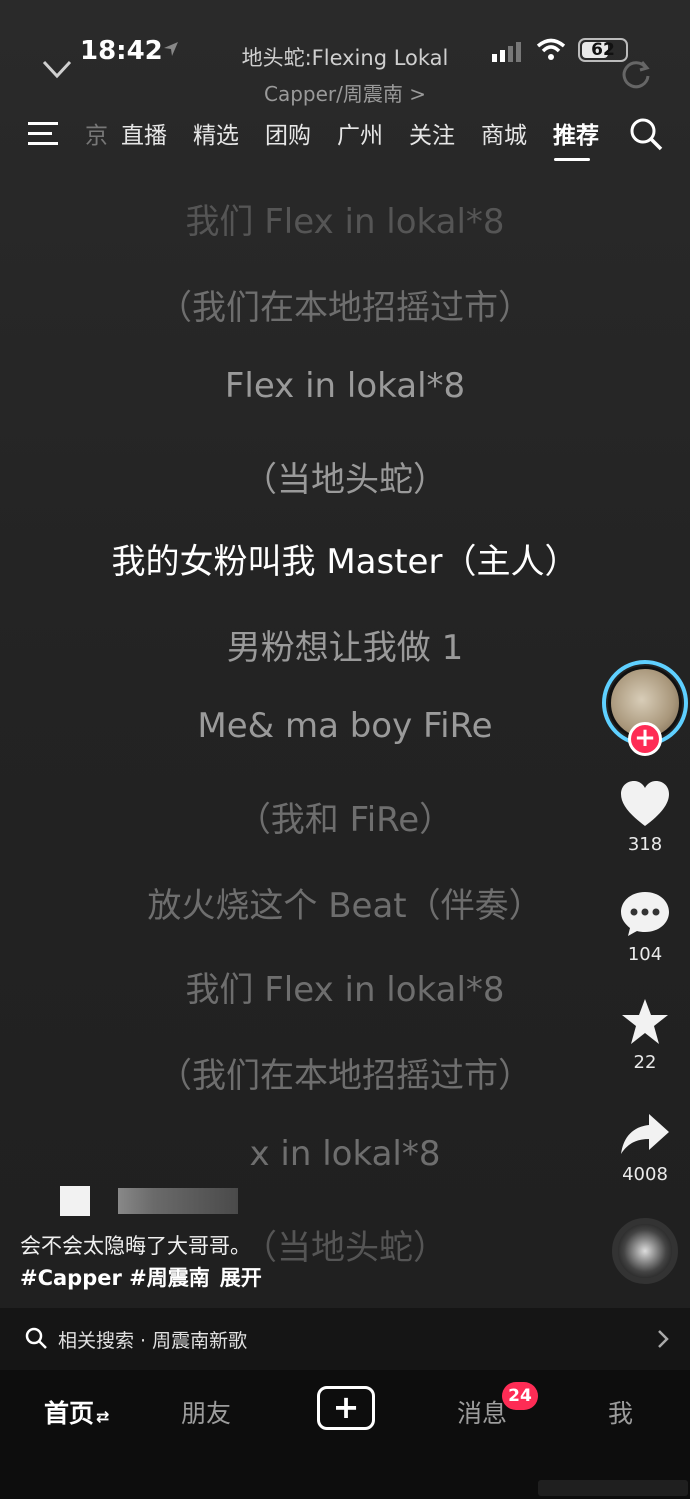 The height and width of the screenshot is (1499, 690). Describe the element at coordinates (69, 1413) in the screenshot. I see `tab-home-label: 首页` at that location.